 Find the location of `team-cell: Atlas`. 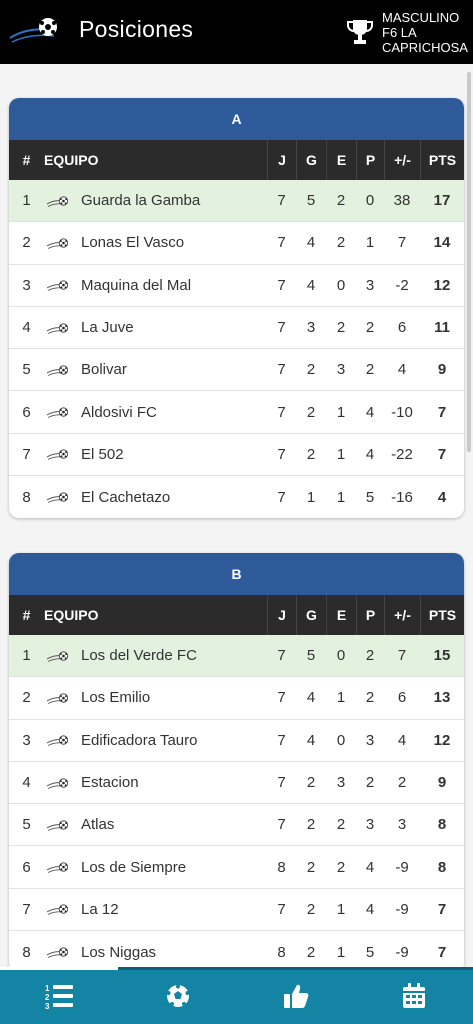

team-cell: Atlas is located at coordinates (155, 824).